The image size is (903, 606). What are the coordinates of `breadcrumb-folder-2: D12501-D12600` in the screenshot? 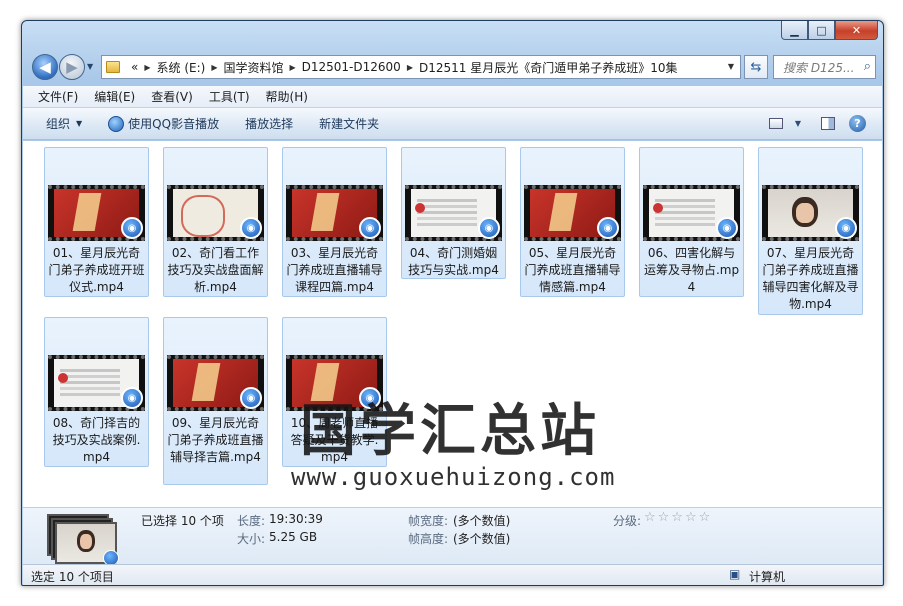 It's located at (351, 67).